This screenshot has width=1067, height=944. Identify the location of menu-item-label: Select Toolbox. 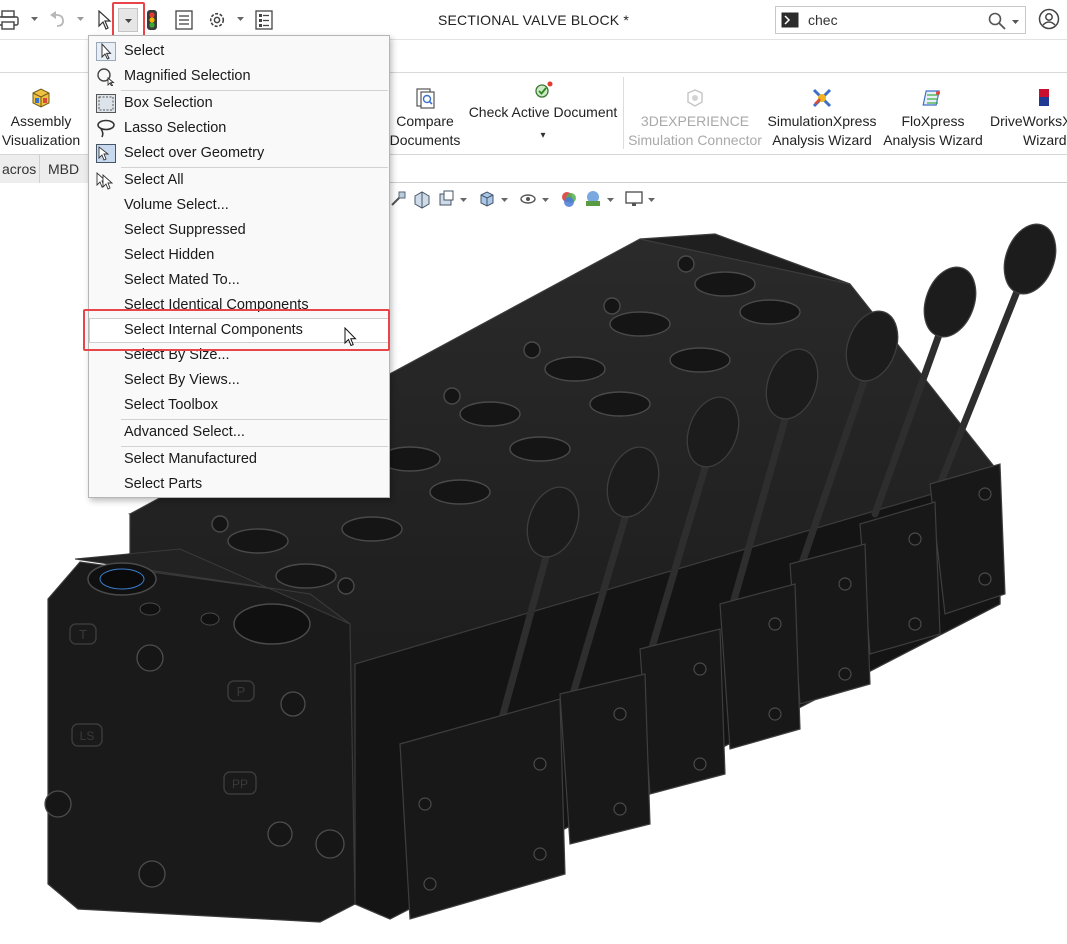
(171, 405).